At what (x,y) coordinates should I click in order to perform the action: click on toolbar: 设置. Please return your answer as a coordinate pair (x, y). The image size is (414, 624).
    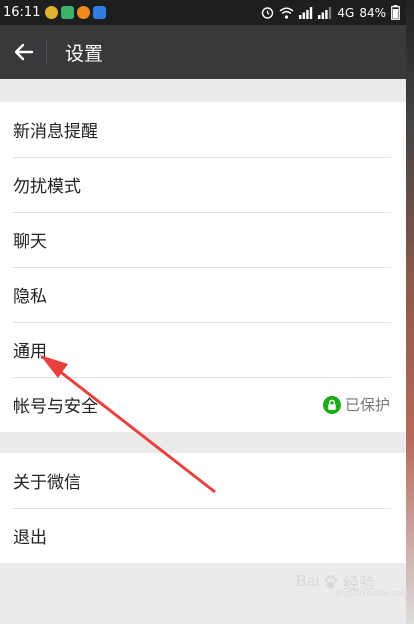
    Looking at the image, I should click on (203, 52).